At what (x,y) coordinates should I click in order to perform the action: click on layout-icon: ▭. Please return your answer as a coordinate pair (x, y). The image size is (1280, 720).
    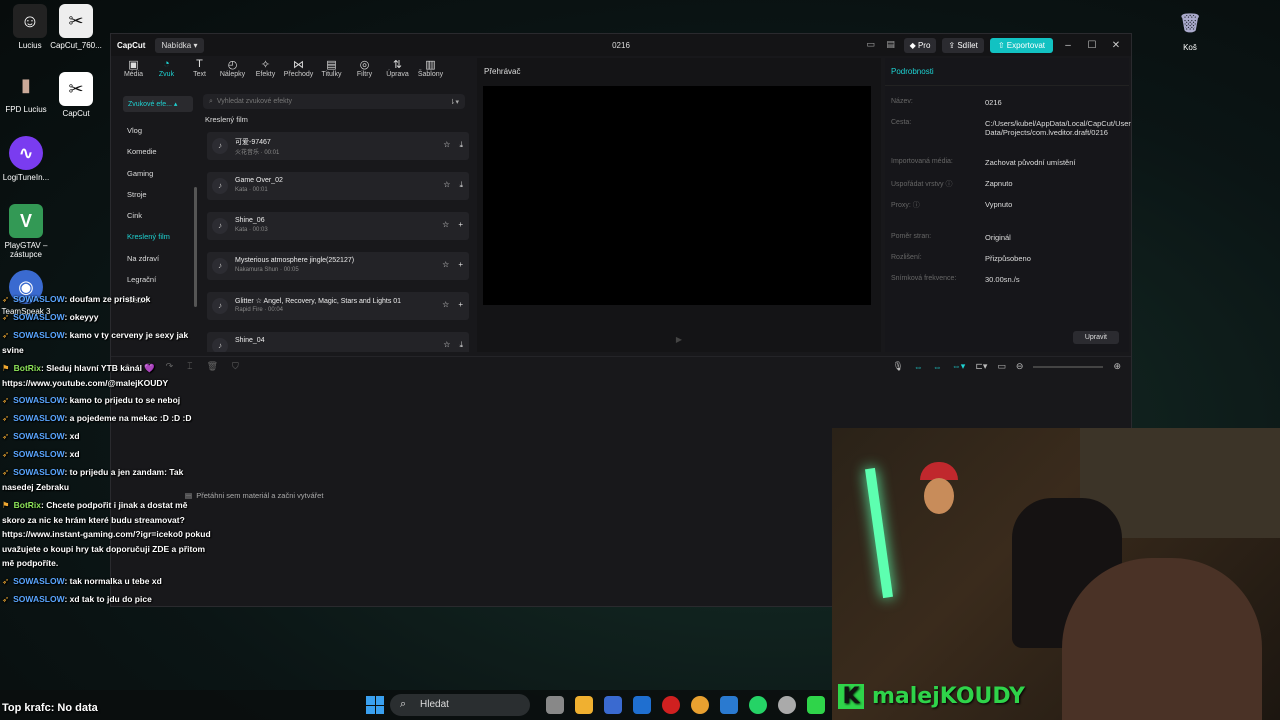
    Looking at the image, I should click on (871, 45).